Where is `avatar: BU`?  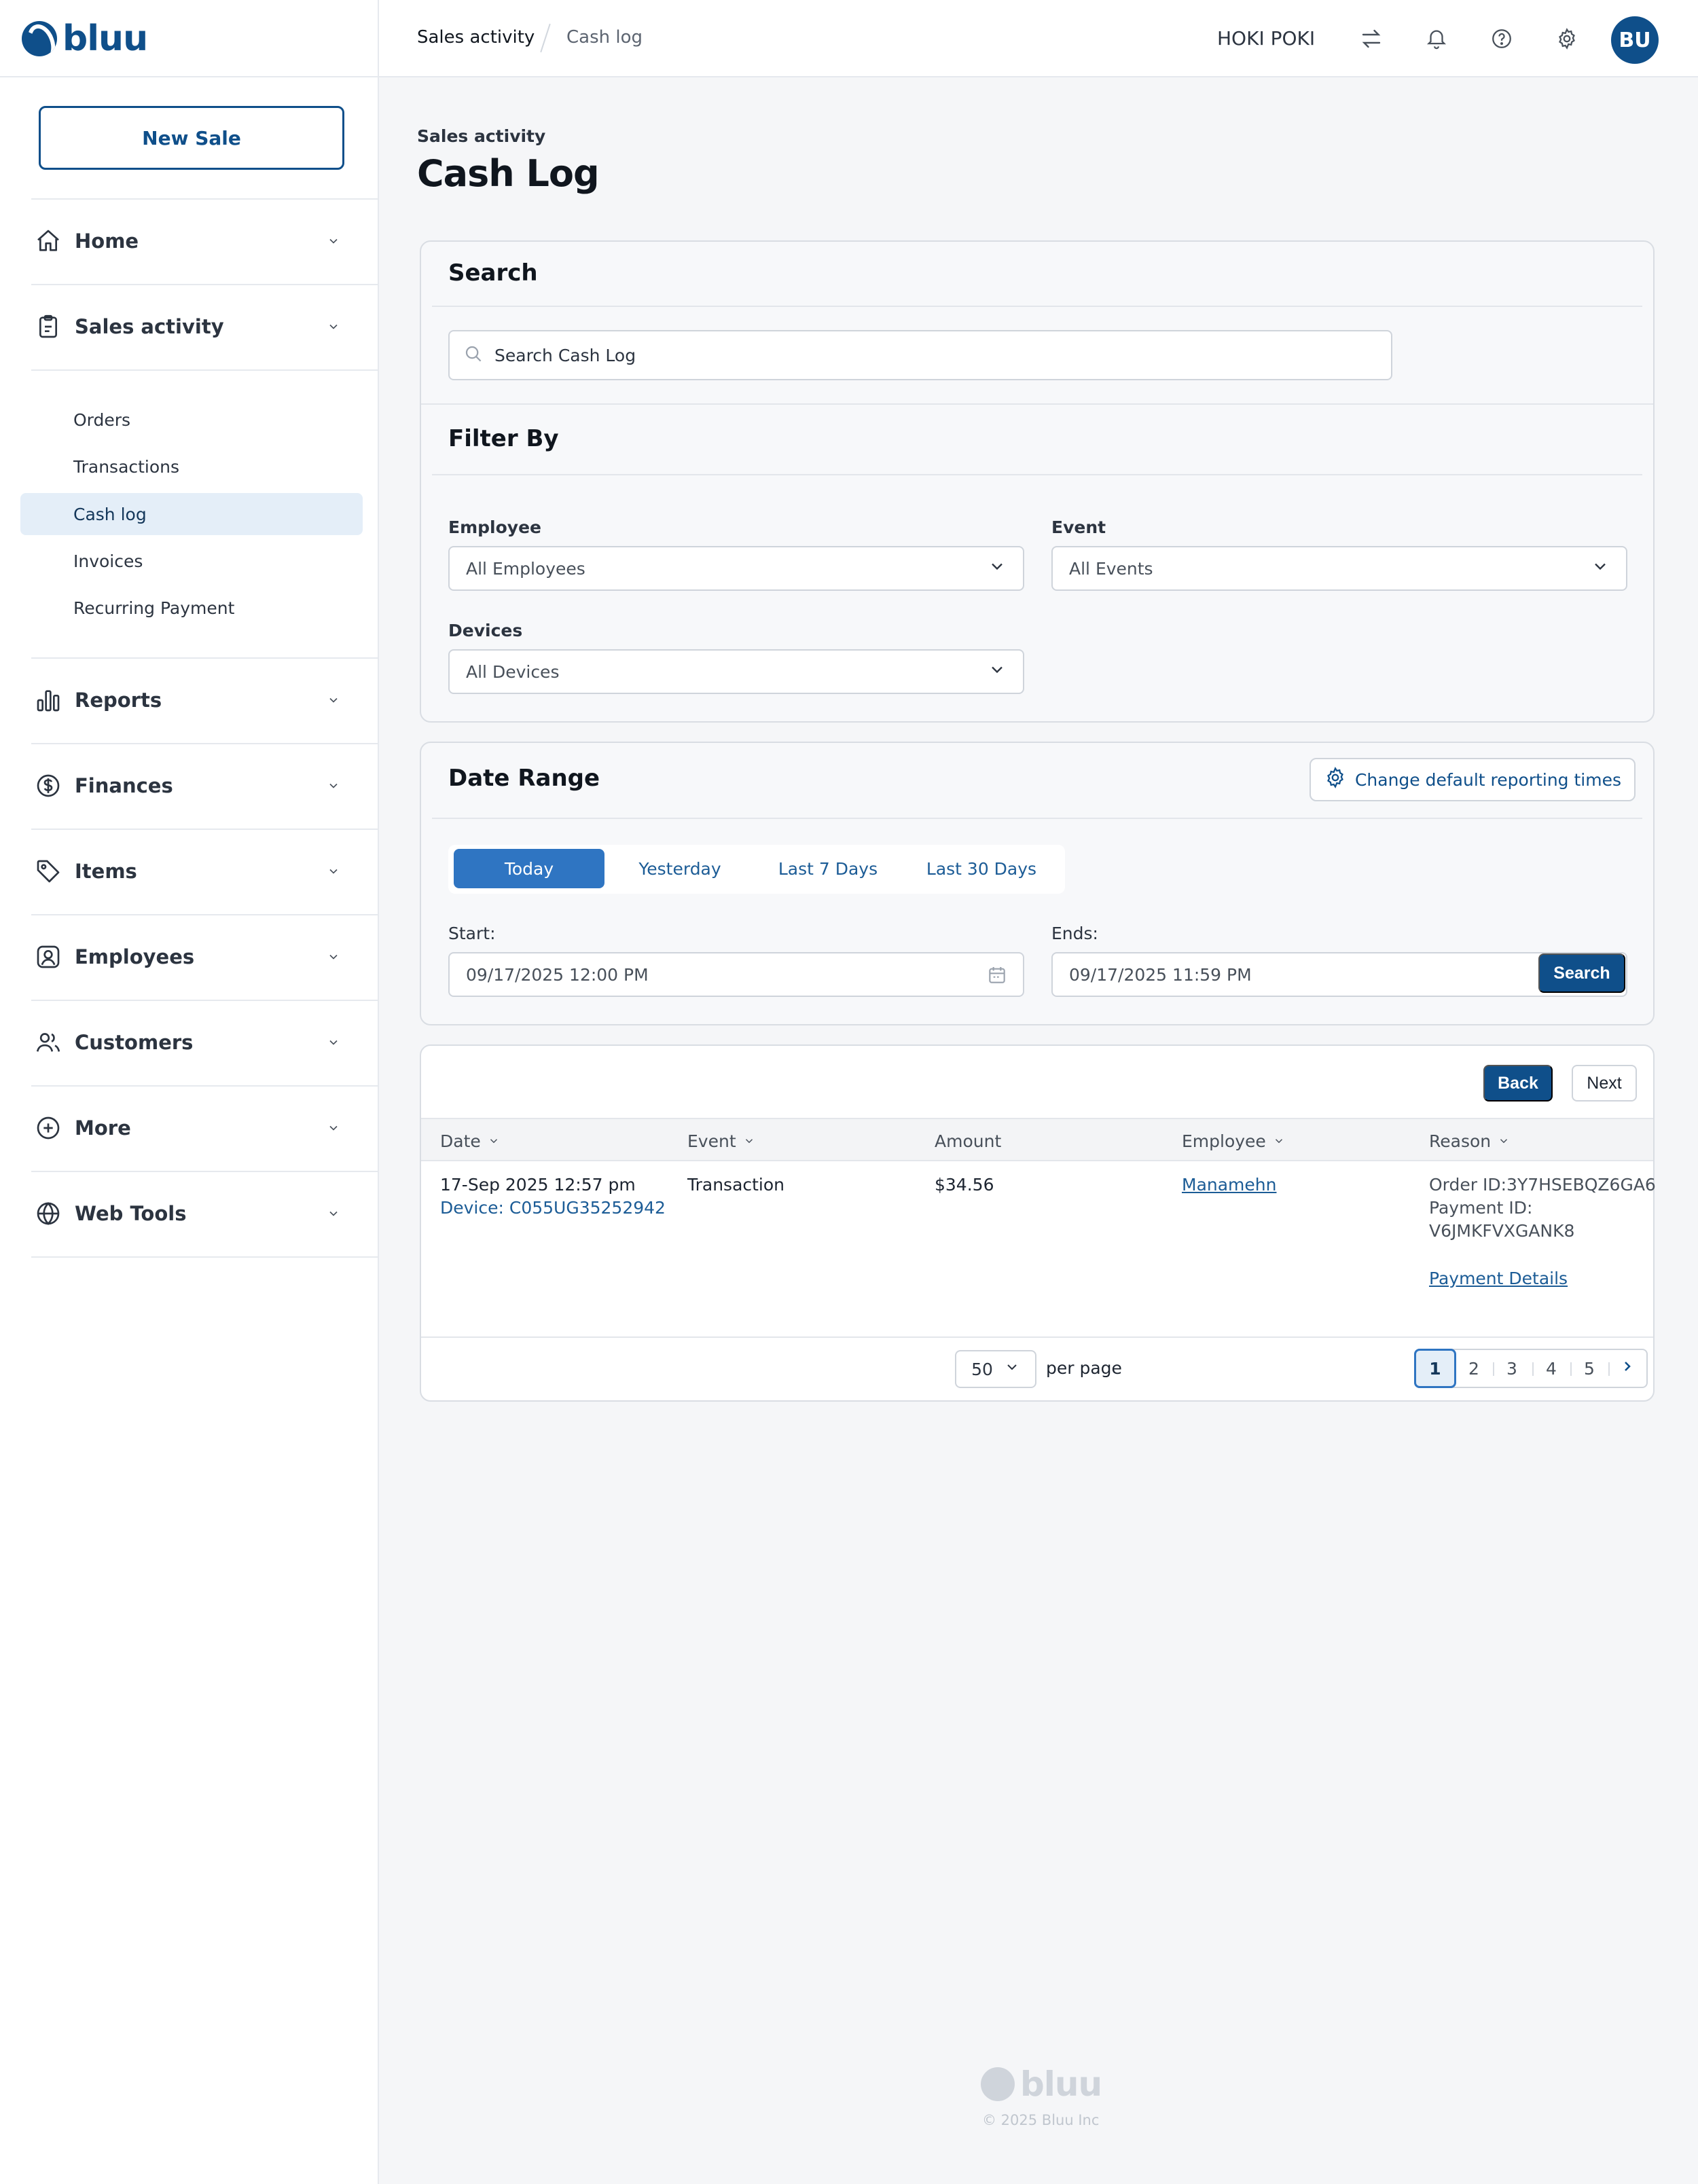 avatar: BU is located at coordinates (1635, 40).